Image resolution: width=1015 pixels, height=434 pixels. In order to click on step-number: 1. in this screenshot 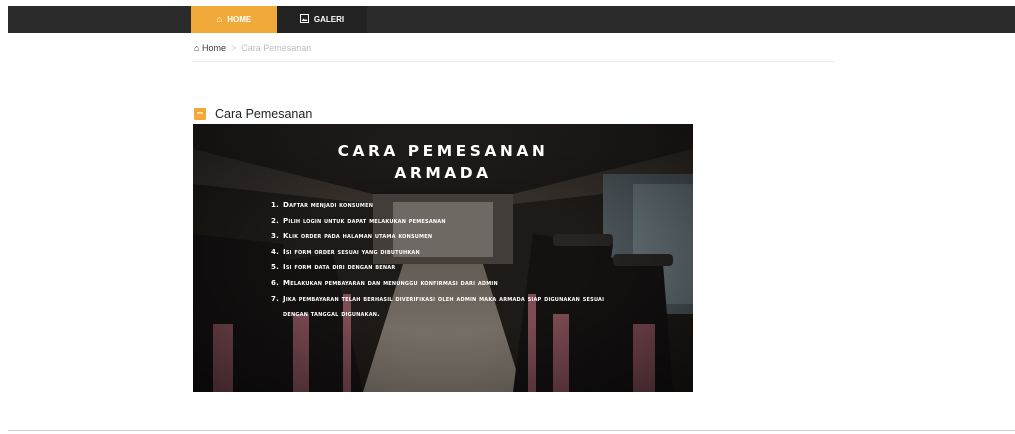, I will do `click(275, 204)`.